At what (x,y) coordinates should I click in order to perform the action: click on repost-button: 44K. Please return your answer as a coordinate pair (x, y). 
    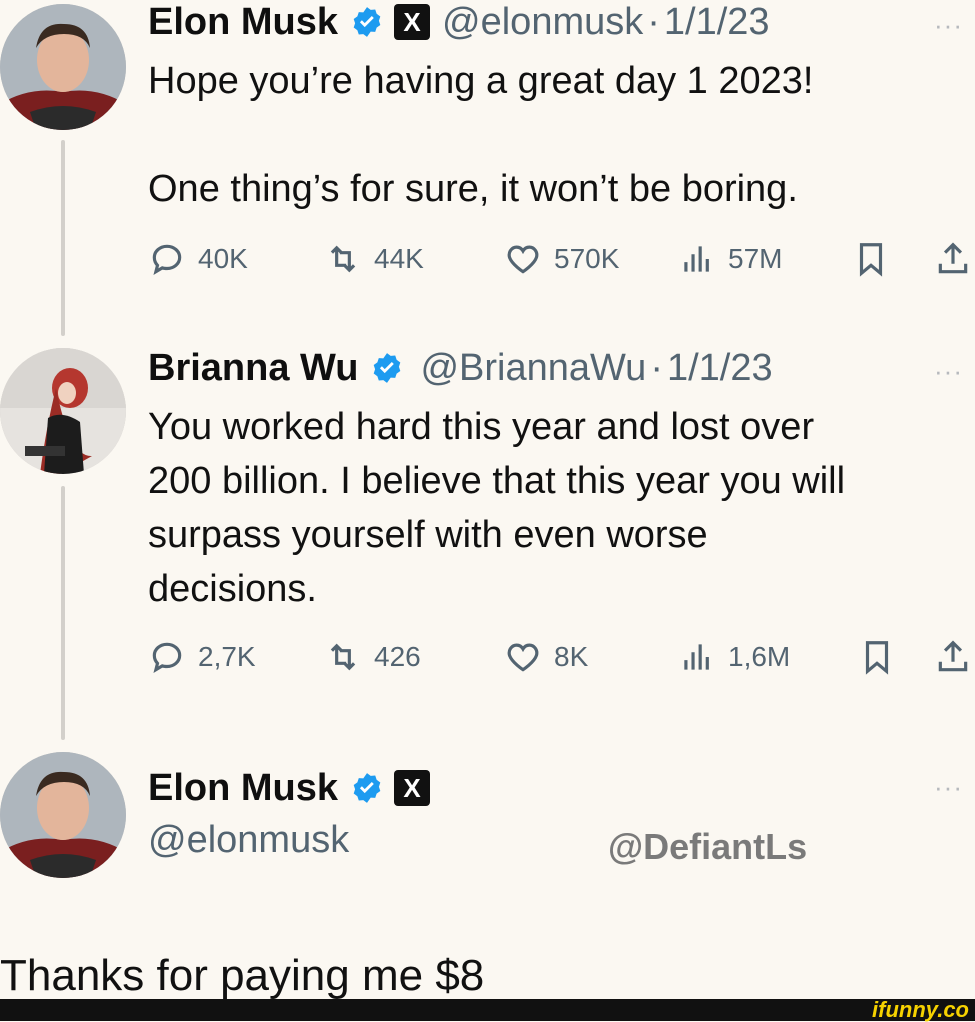
    Looking at the image, I should click on (374, 259).